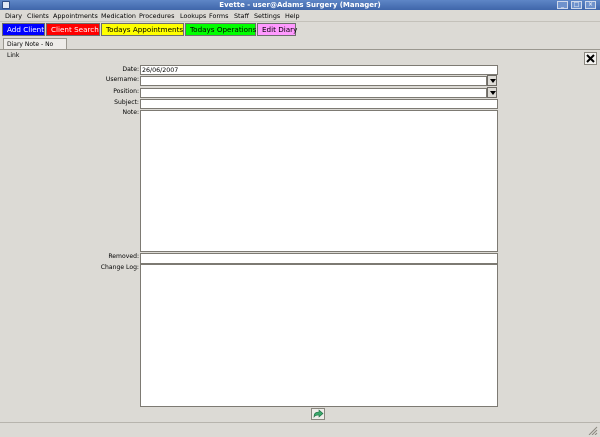 The image size is (600, 437). Describe the element at coordinates (126, 102) in the screenshot. I see `subject-label: Subject:` at that location.